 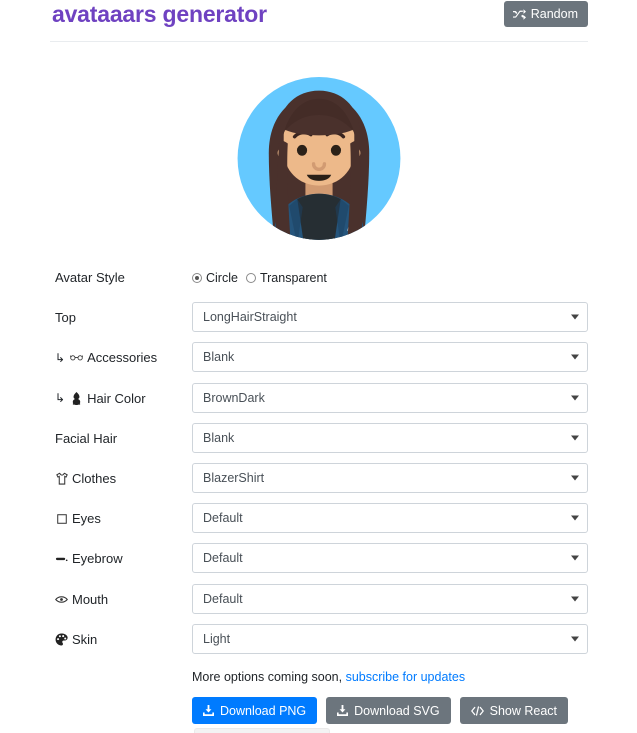 I want to click on clothes-control: BlazerShirt, so click(x=390, y=477).